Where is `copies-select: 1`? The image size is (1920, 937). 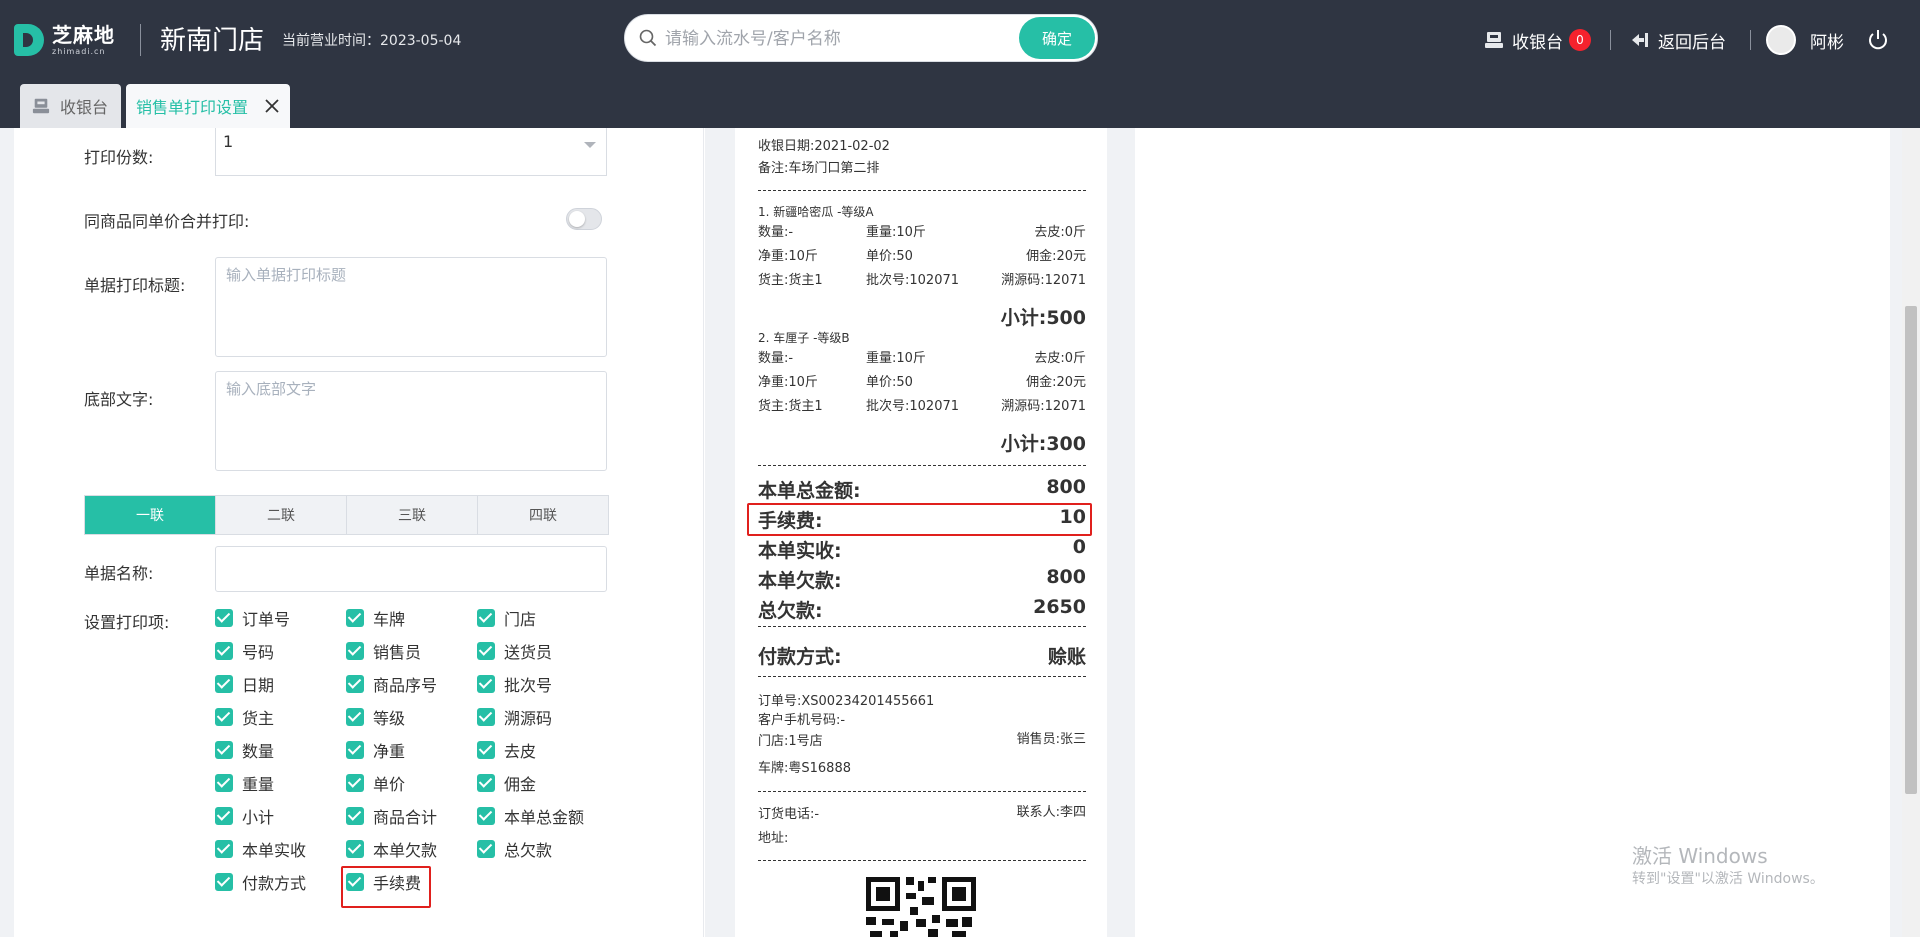 copies-select: 1 is located at coordinates (411, 152).